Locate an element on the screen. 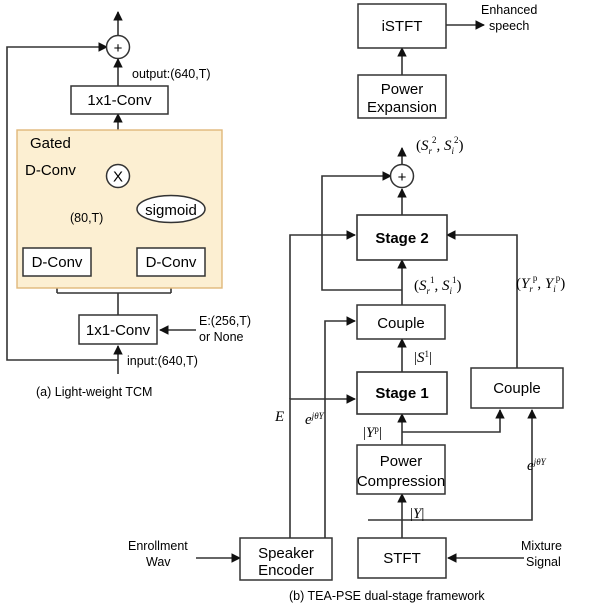  phase-label-left: ejθY is located at coordinates (315, 419).